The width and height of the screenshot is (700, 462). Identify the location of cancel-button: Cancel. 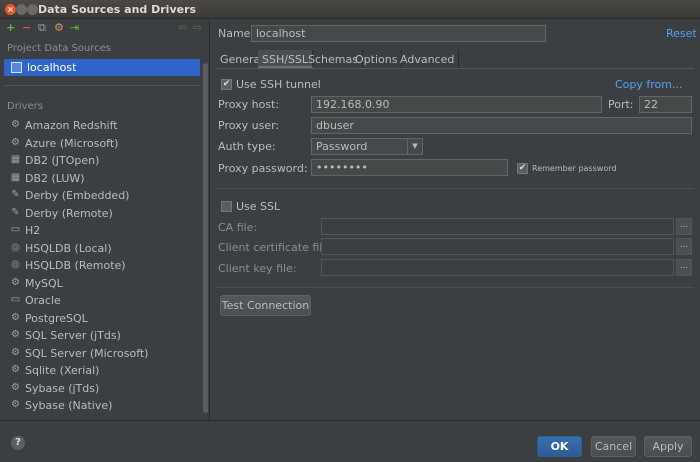
(613, 446).